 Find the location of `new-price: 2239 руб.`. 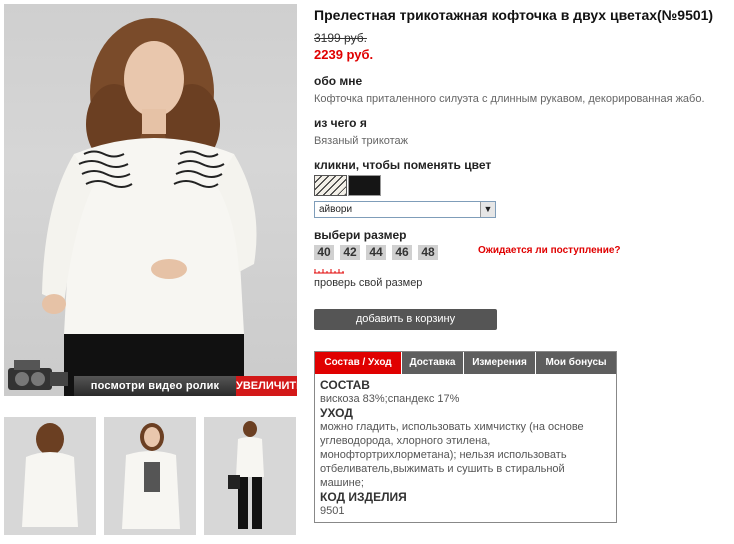

new-price: 2239 руб. is located at coordinates (344, 54).